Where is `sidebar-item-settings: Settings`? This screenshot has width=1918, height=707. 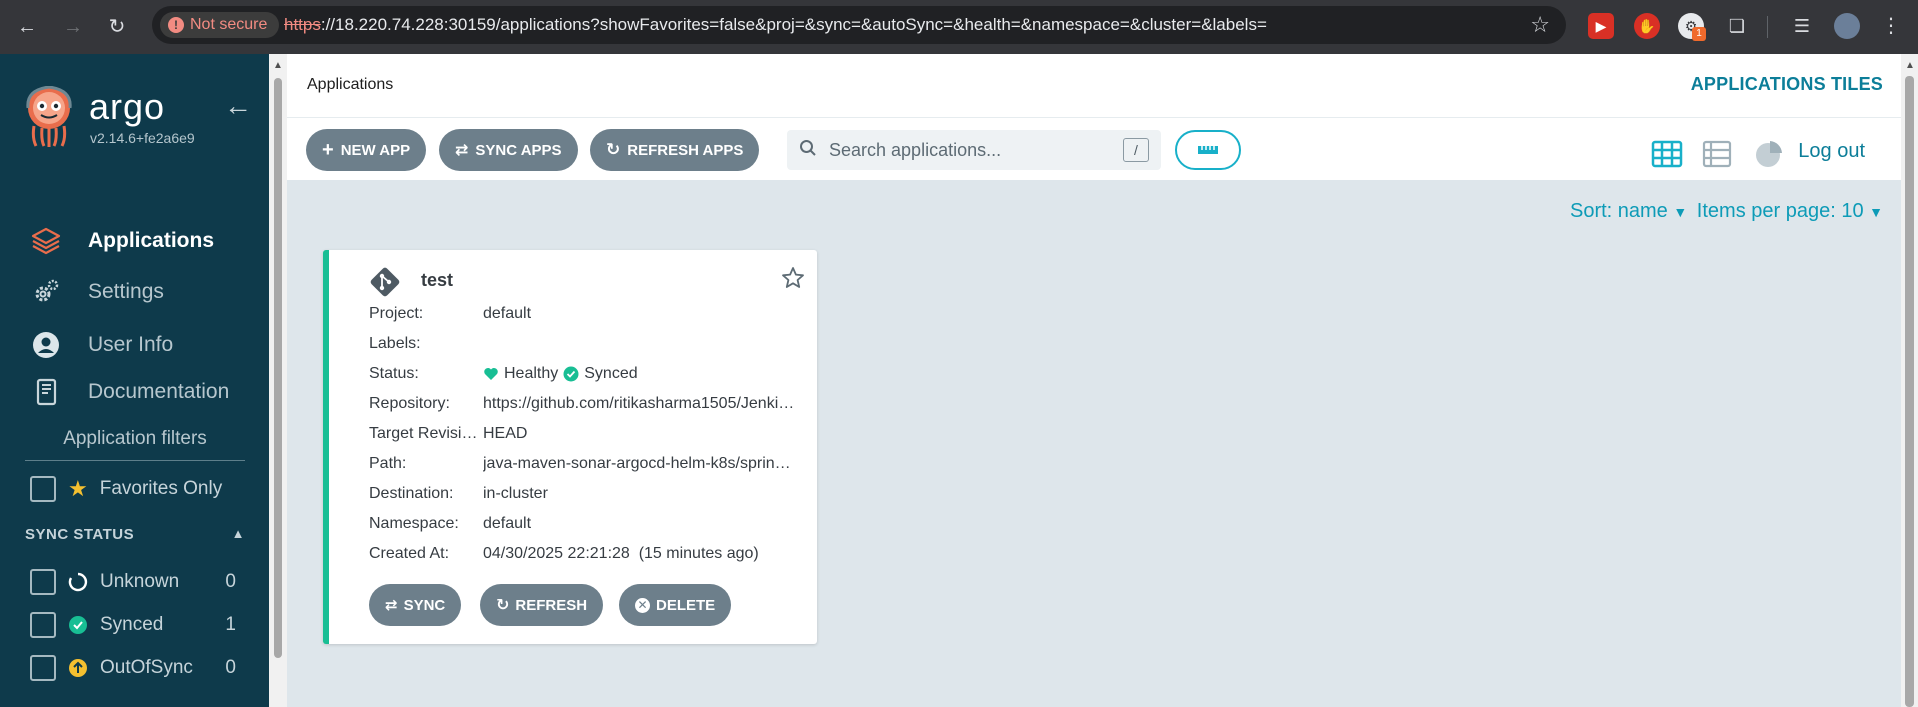
sidebar-item-settings: Settings is located at coordinates (97, 292).